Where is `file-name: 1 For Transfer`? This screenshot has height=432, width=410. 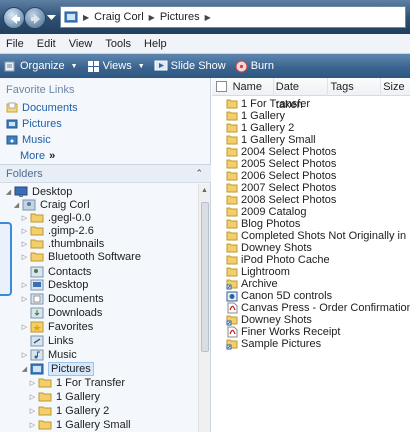 file-name: 1 For Transfer is located at coordinates (276, 104).